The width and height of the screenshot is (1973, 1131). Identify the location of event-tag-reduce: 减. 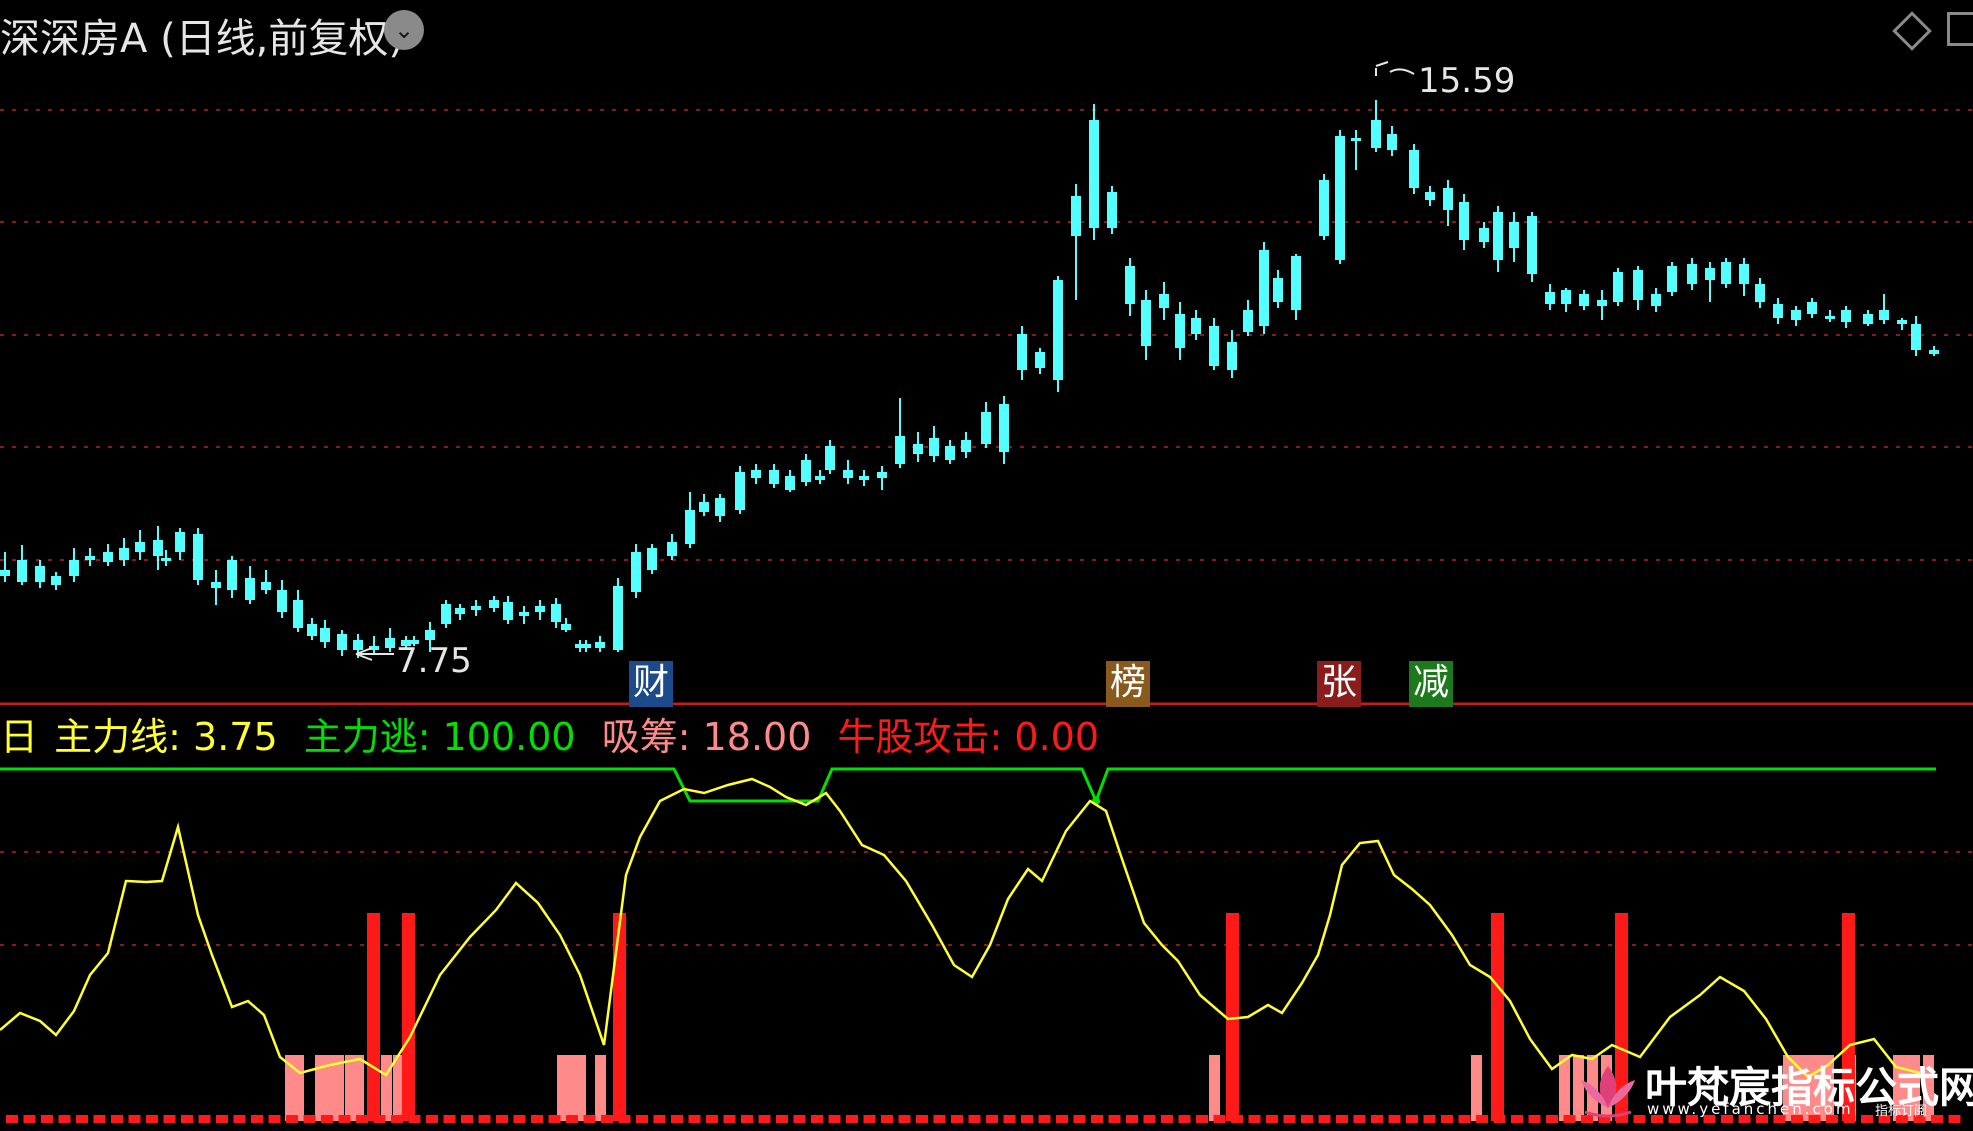
(1431, 684).